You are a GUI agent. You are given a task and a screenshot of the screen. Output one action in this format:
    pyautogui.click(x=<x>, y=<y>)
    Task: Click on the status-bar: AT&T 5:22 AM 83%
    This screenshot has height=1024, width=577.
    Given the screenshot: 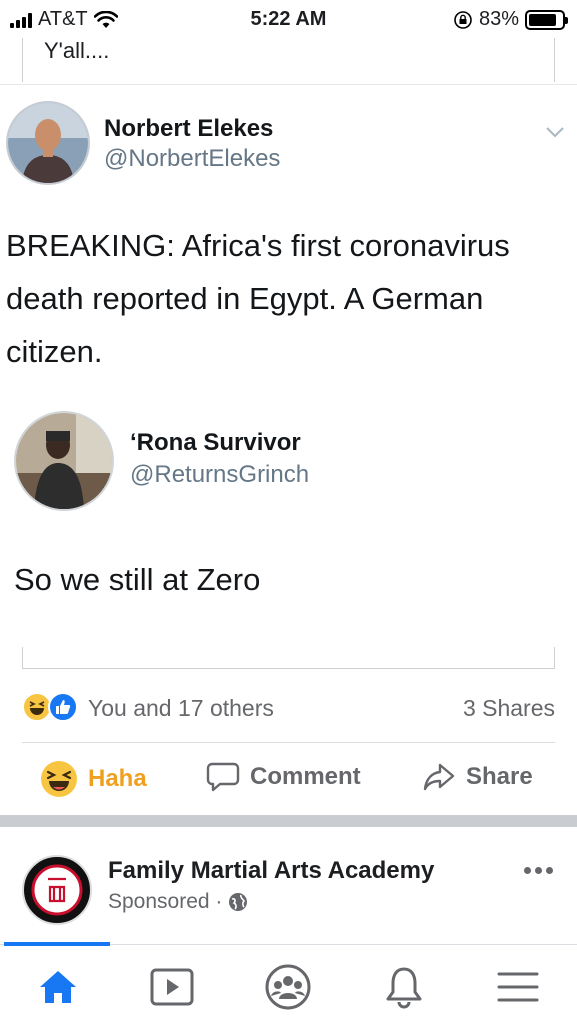 What is the action you would take?
    pyautogui.click(x=288, y=19)
    